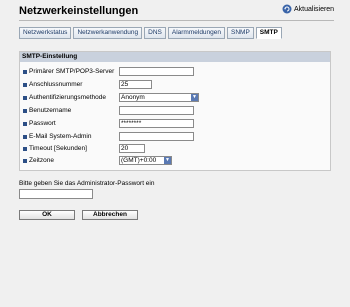 This screenshot has width=350, height=307. Describe the element at coordinates (42, 123) in the screenshot. I see `password-label: Passwort` at that location.